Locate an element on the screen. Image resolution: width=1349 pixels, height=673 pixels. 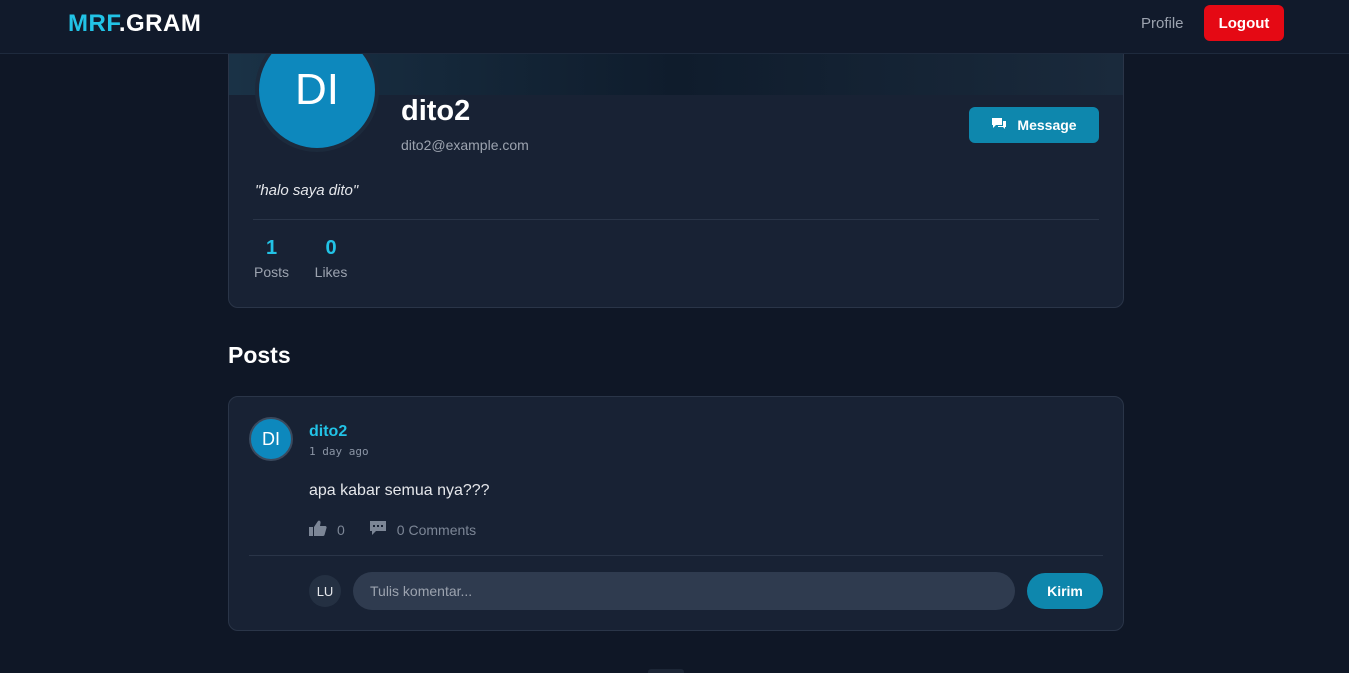
comment-icon is located at coordinates (378, 529).